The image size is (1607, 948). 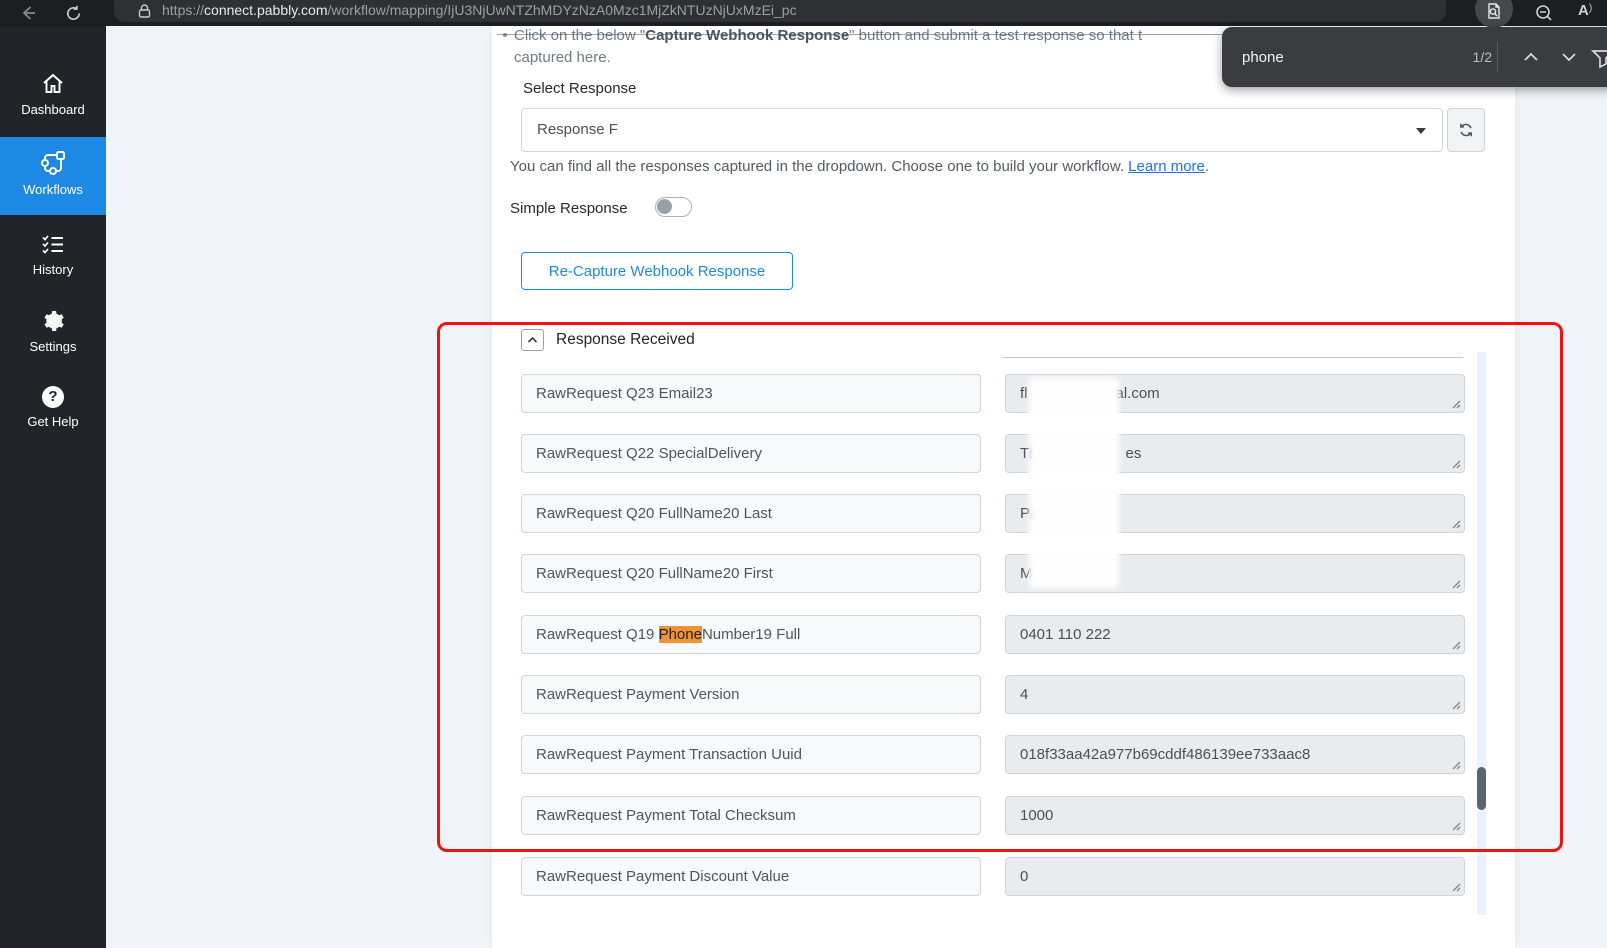 I want to click on response-field-key: RawRequest Payment Version, so click(x=751, y=694).